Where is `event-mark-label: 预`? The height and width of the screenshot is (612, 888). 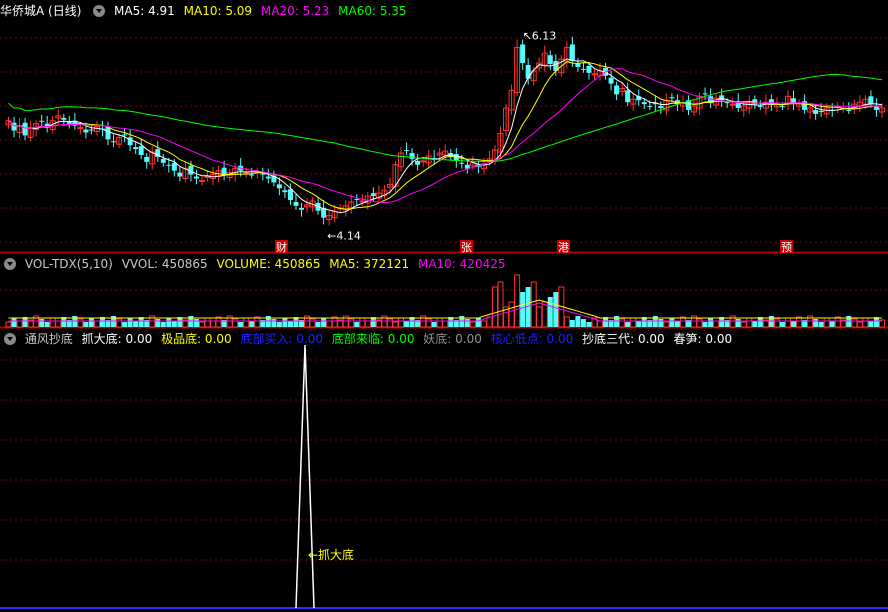 event-mark-label: 预 is located at coordinates (786, 247).